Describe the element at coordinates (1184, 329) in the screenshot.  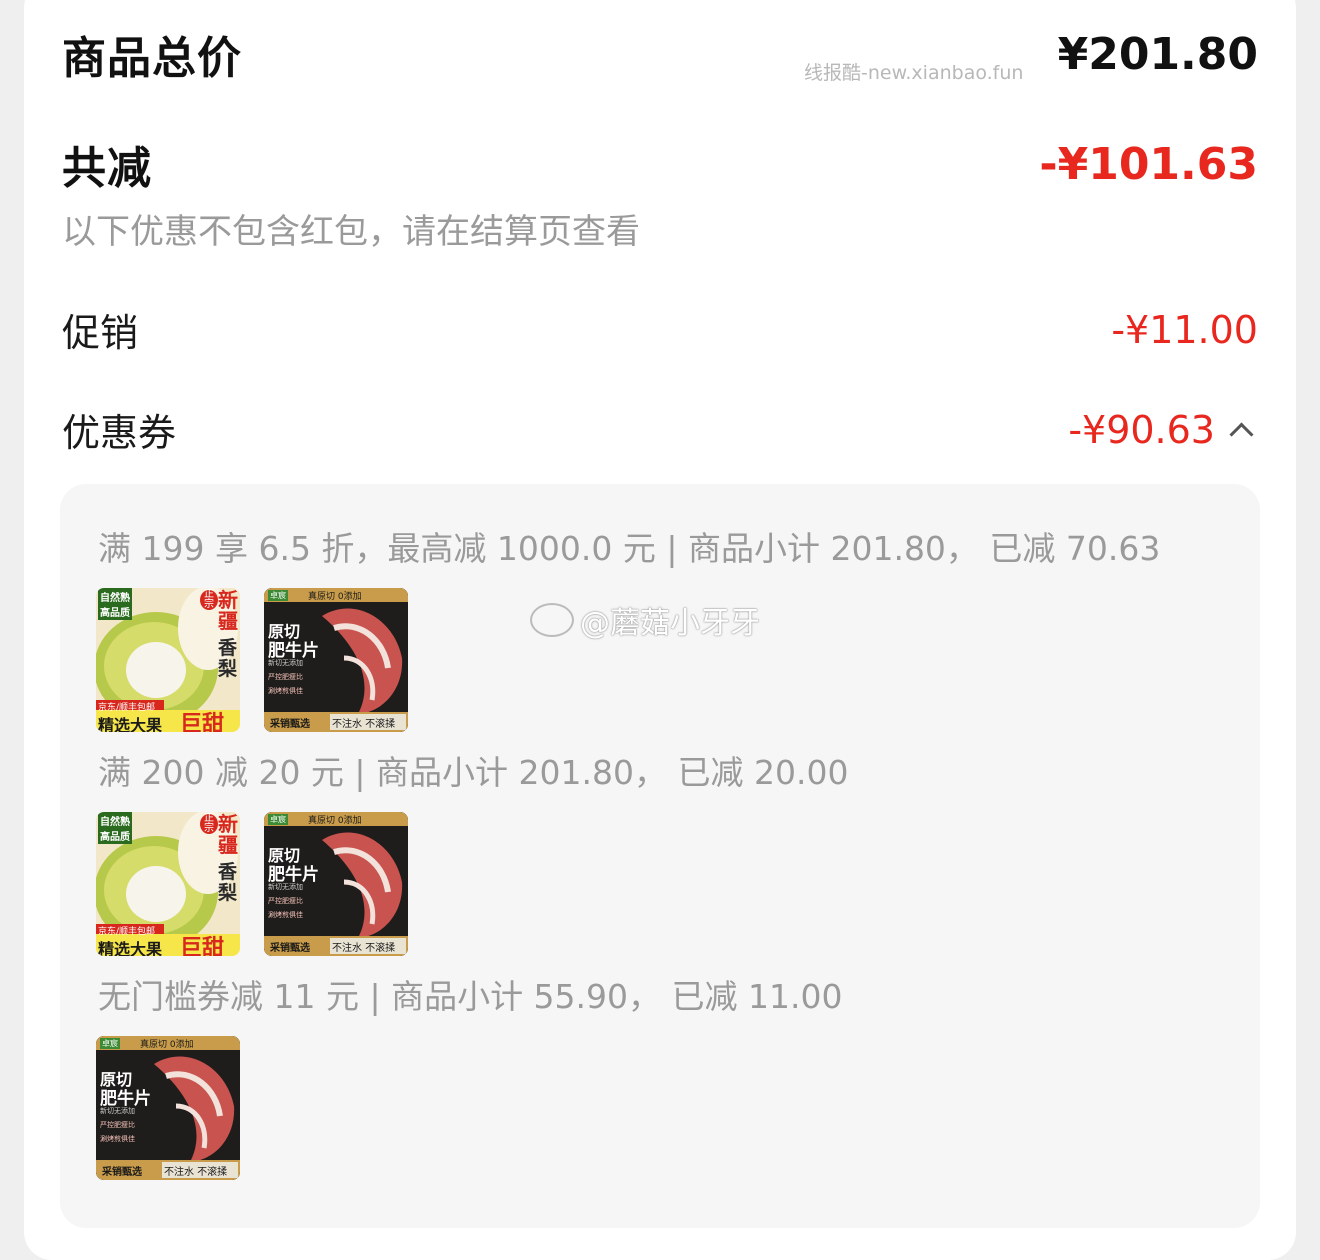
I see `promo-value: -¥11.00` at that location.